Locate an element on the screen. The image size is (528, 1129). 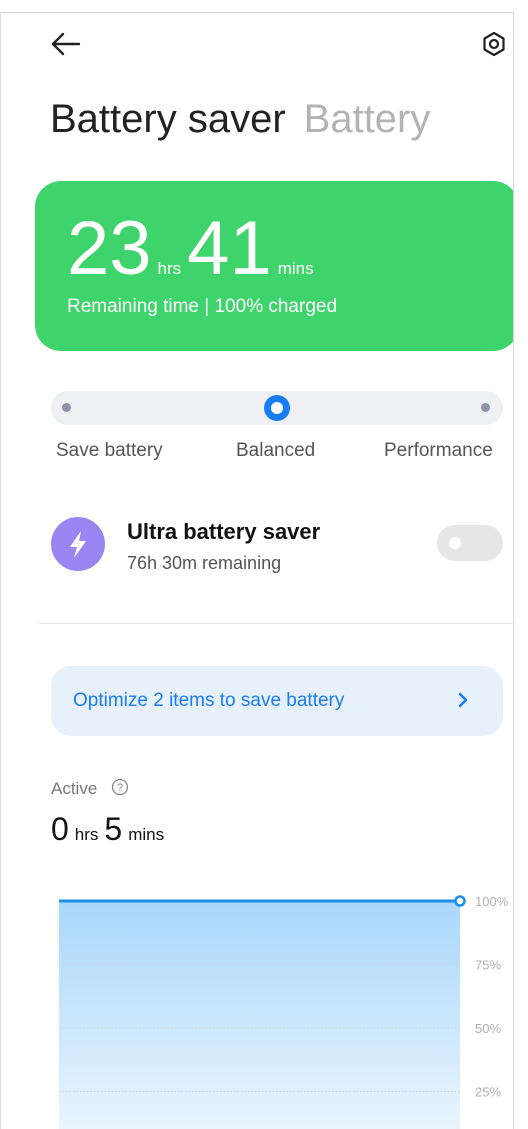
settings-hexagon-icon is located at coordinates (494, 44).